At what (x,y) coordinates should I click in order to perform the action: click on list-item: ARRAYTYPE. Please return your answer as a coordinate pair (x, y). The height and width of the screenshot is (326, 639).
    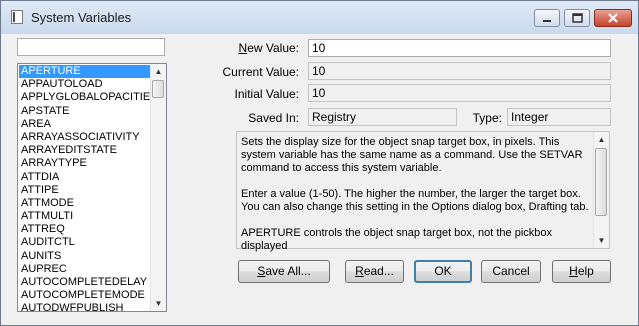
    Looking at the image, I should click on (84, 163).